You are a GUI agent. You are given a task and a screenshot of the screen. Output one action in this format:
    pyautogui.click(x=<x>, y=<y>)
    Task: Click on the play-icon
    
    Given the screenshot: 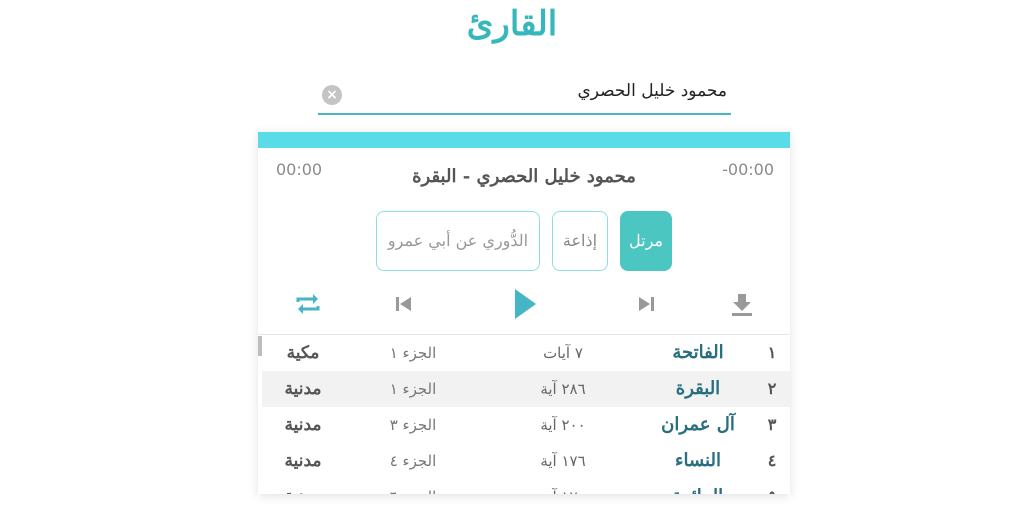 What is the action you would take?
    pyautogui.click(x=524, y=304)
    